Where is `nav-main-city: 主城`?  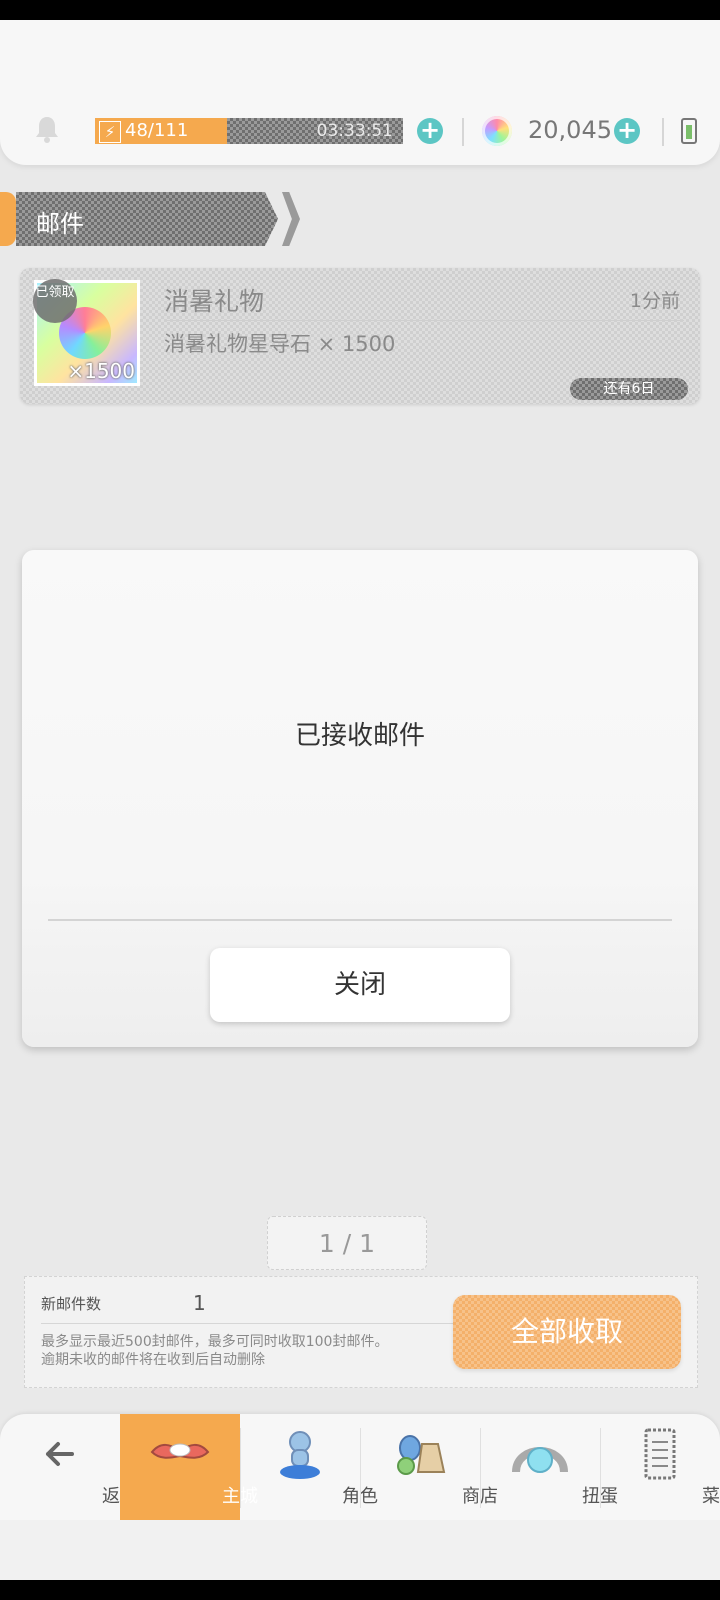 nav-main-city: 主城 is located at coordinates (189, 1467).